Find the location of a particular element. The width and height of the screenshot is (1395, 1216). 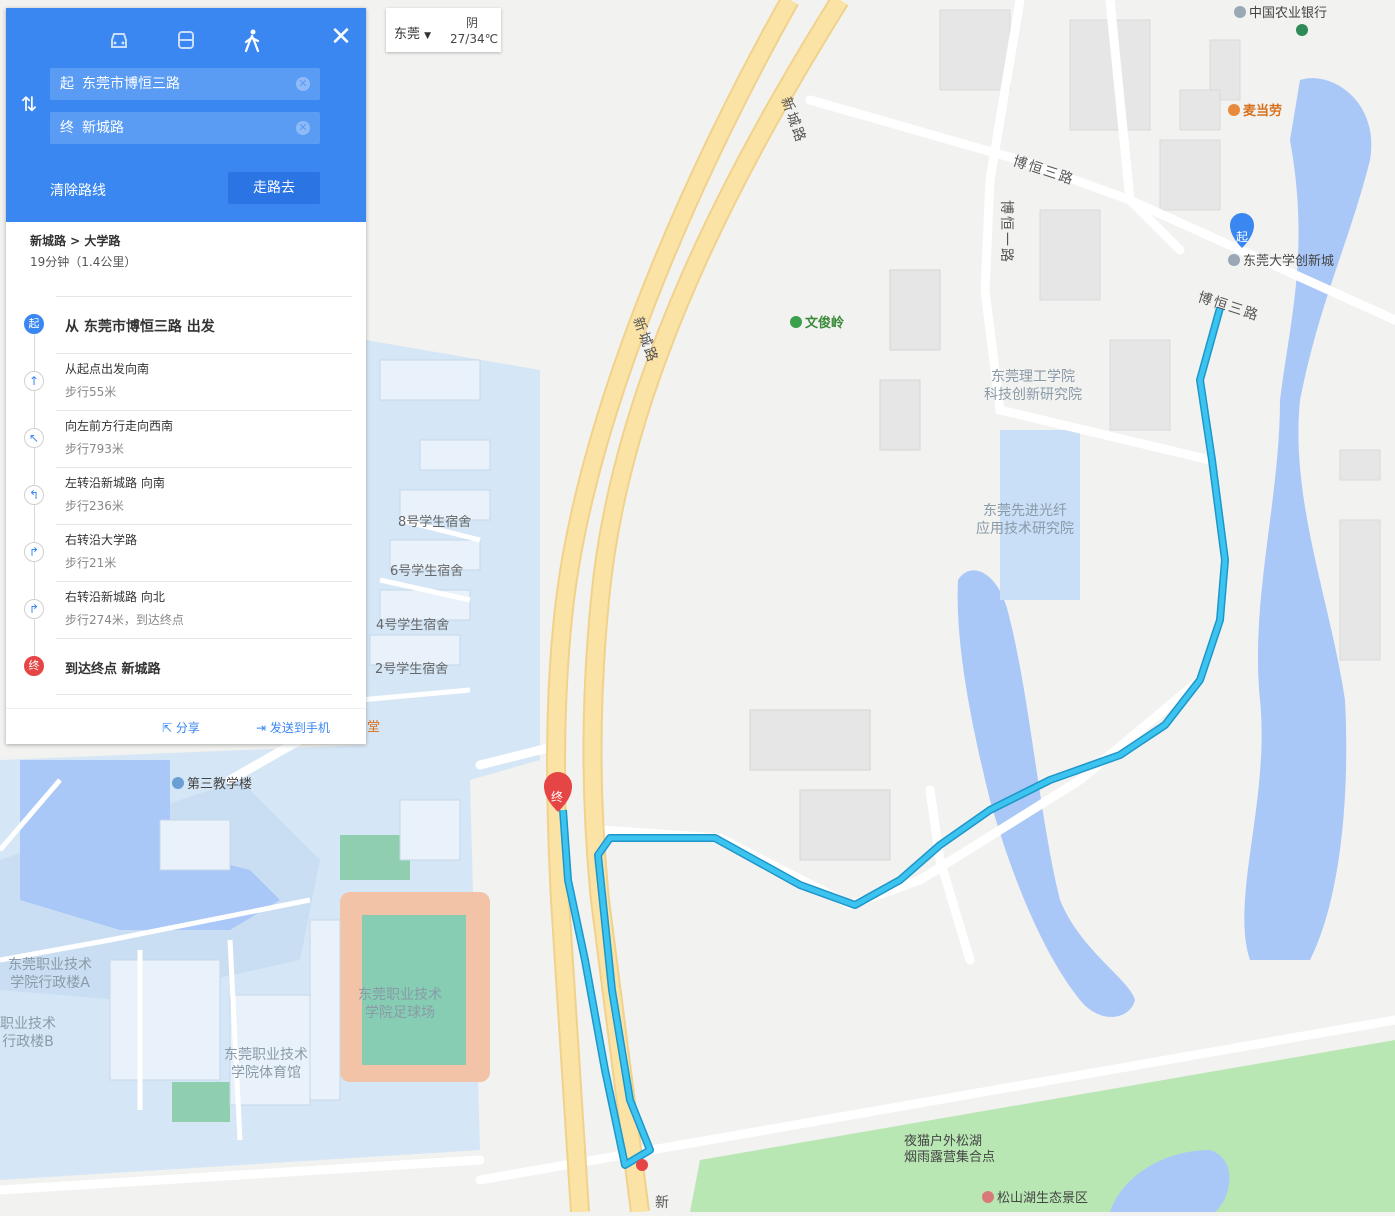

straight-arrow-icon: ↑ is located at coordinates (34, 381).